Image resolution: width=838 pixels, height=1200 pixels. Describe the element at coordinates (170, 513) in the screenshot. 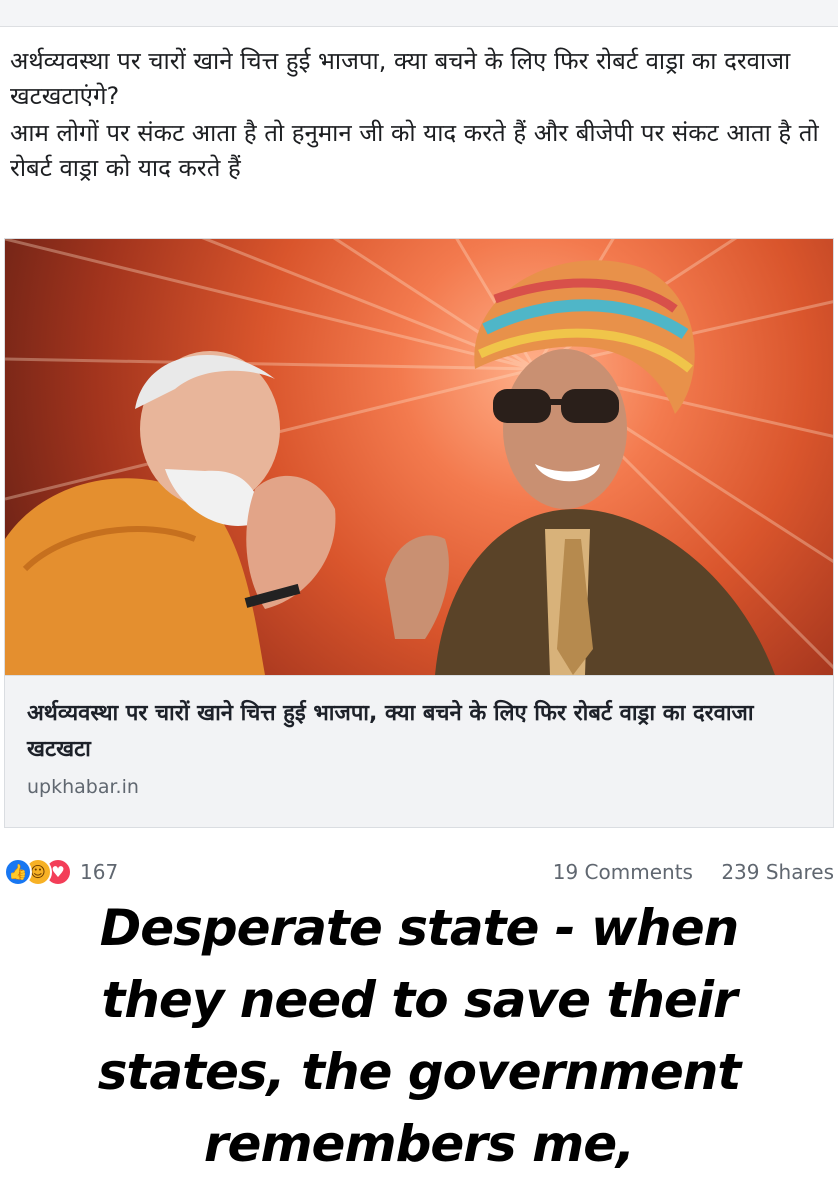

I see `left-figure` at that location.